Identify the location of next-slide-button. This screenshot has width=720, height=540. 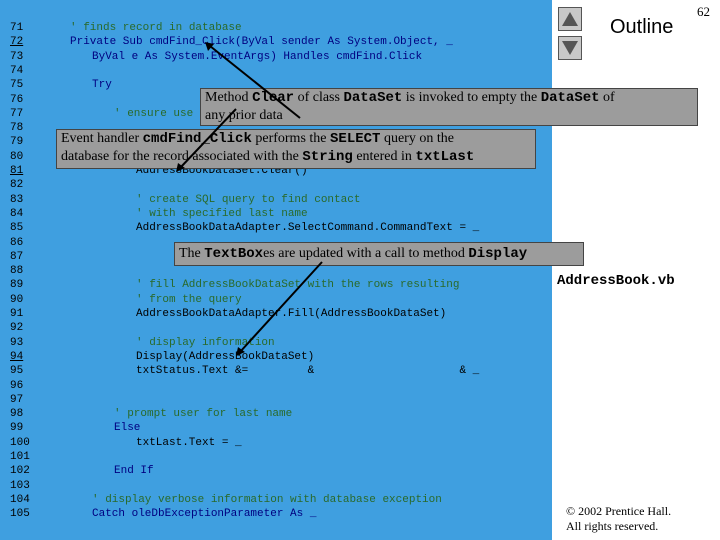
(570, 48).